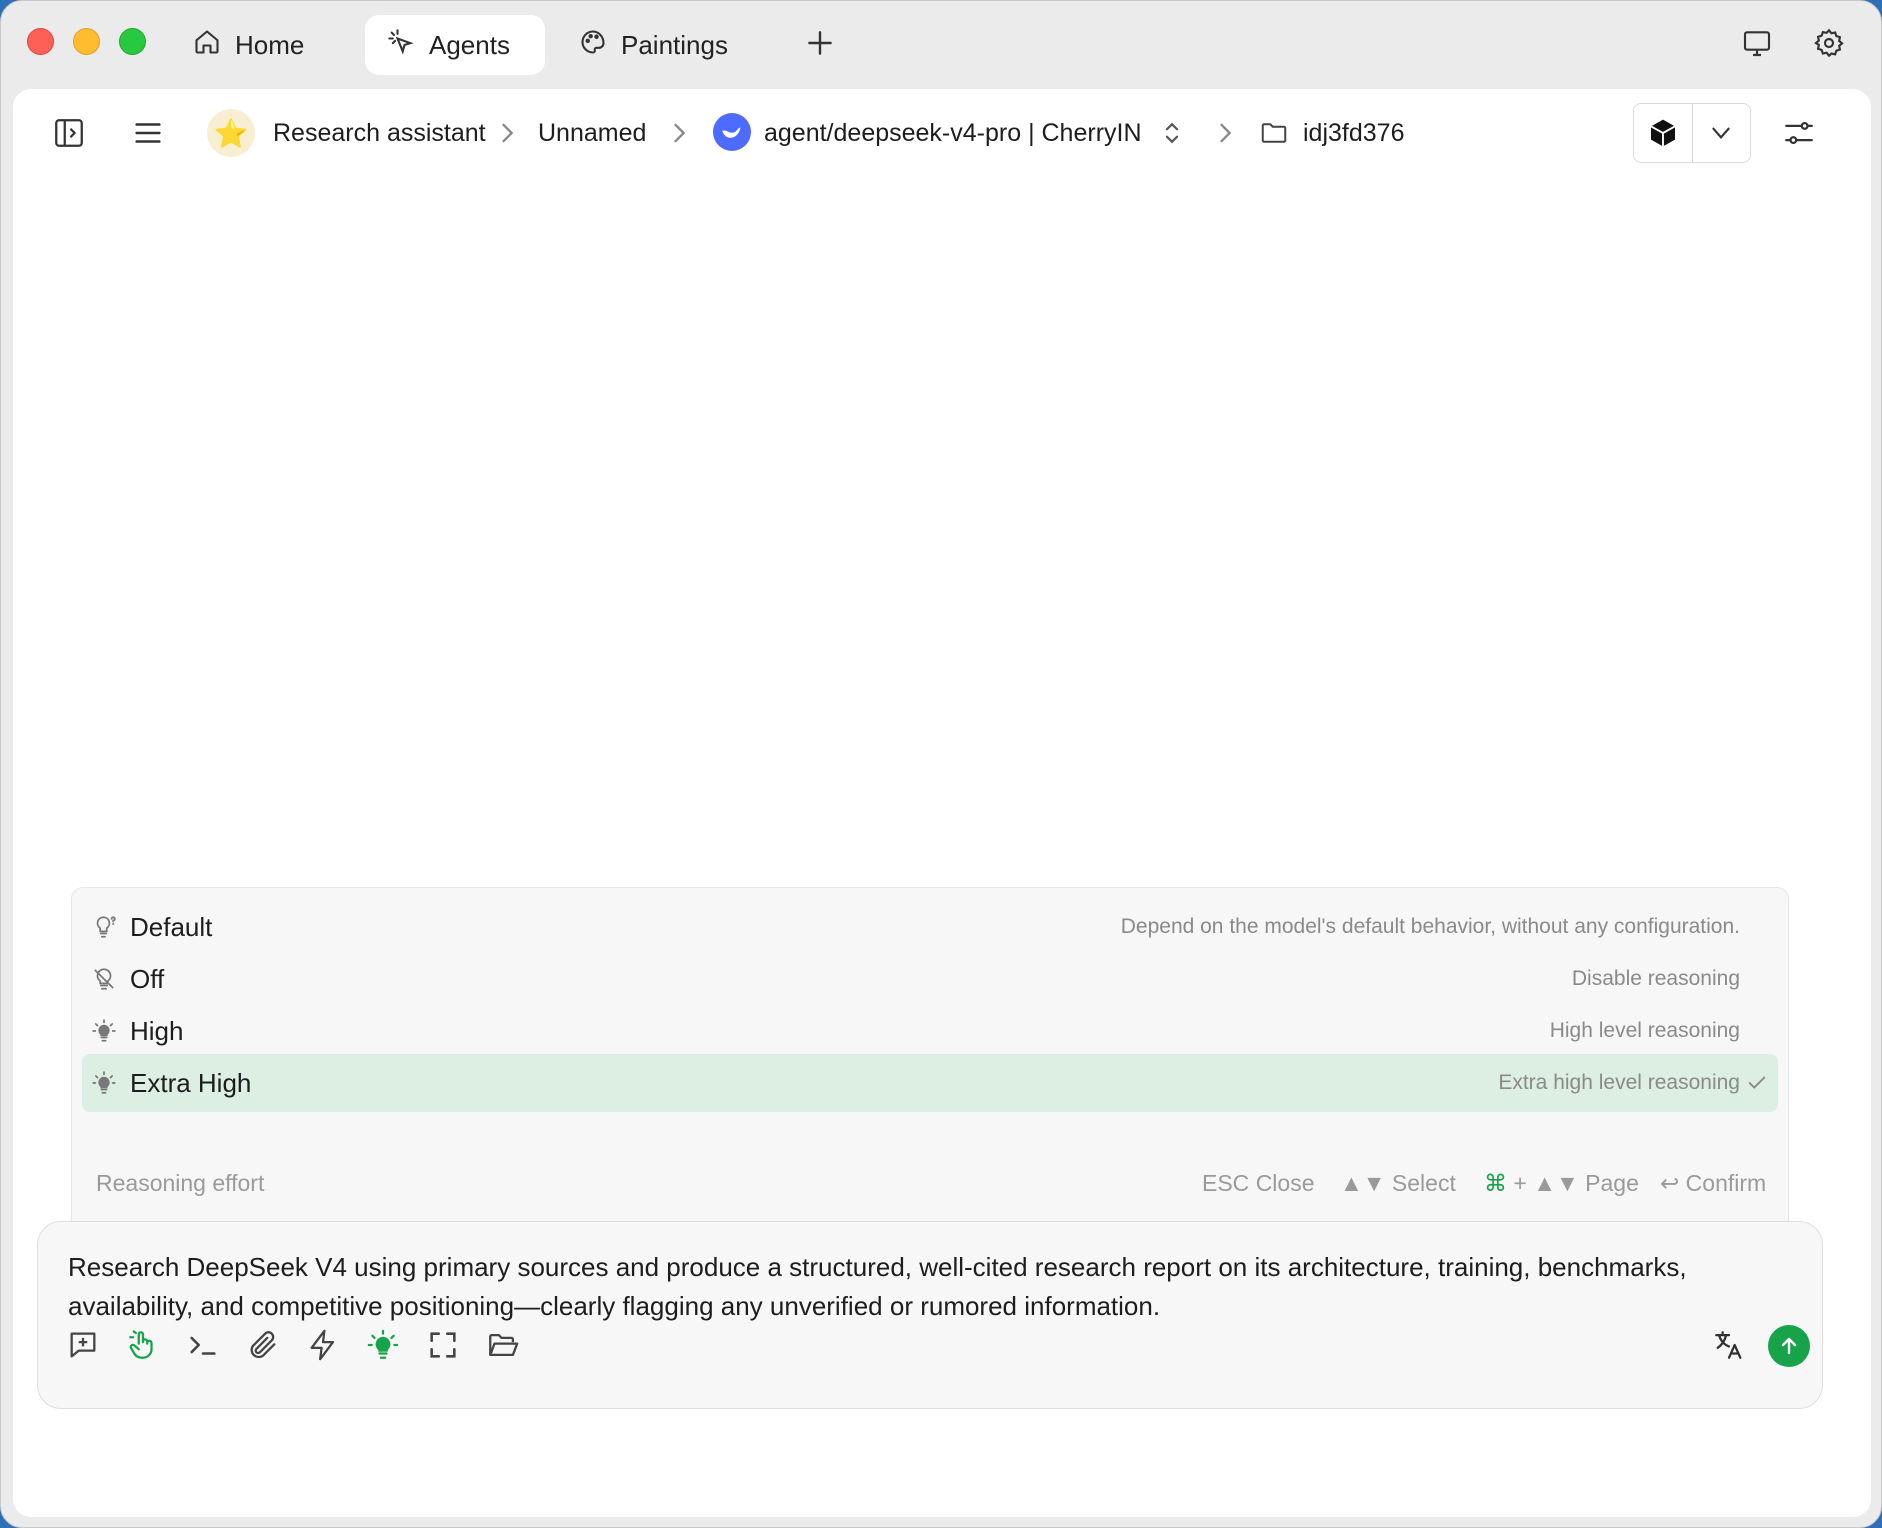 The width and height of the screenshot is (1882, 1528). I want to click on lightning-icon, so click(322, 1345).